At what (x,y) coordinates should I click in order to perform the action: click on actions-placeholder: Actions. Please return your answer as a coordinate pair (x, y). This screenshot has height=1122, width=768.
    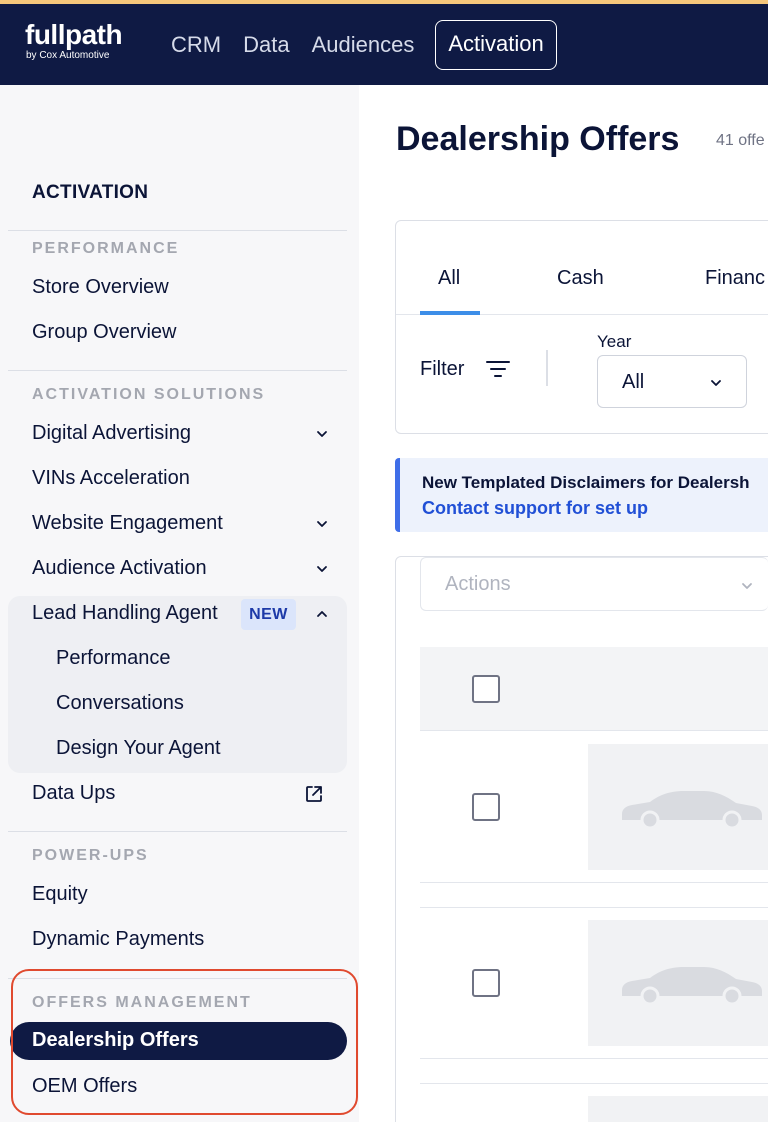
    Looking at the image, I should click on (478, 584).